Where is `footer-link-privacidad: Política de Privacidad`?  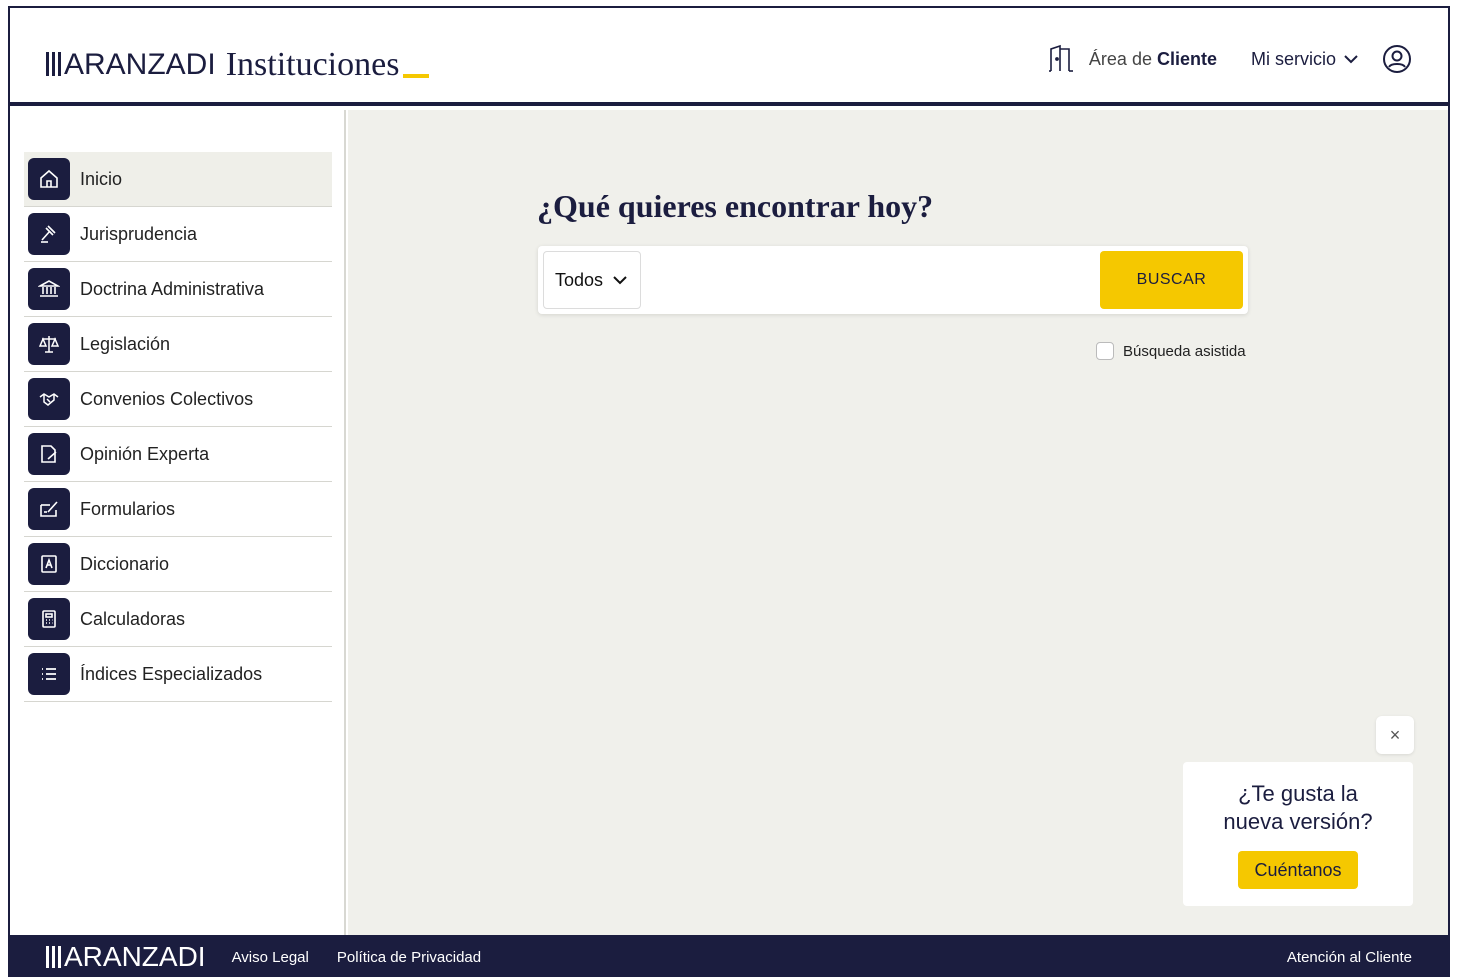
footer-link-privacidad: Política de Privacidad is located at coordinates (409, 957).